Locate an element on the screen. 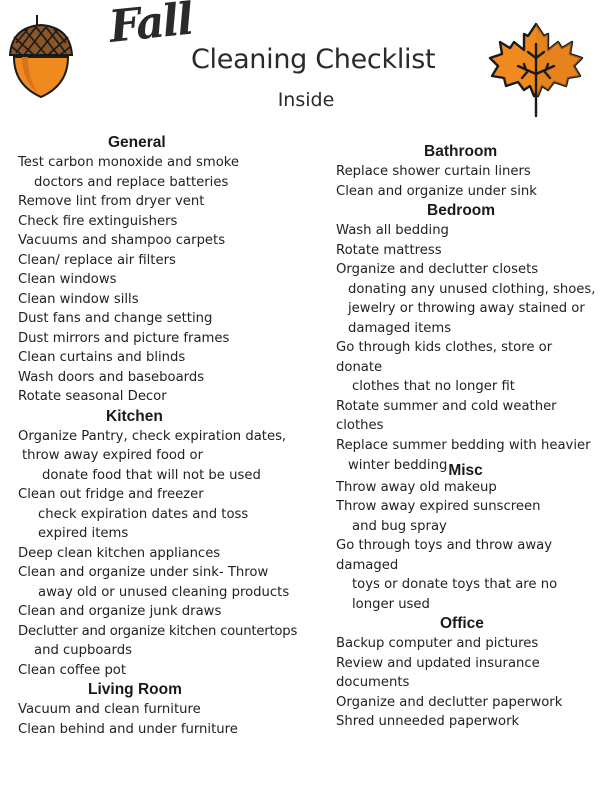 Image resolution: width=612 pixels, height=792 pixels. list-item: Clean and organize under sink is located at coordinates (436, 191).